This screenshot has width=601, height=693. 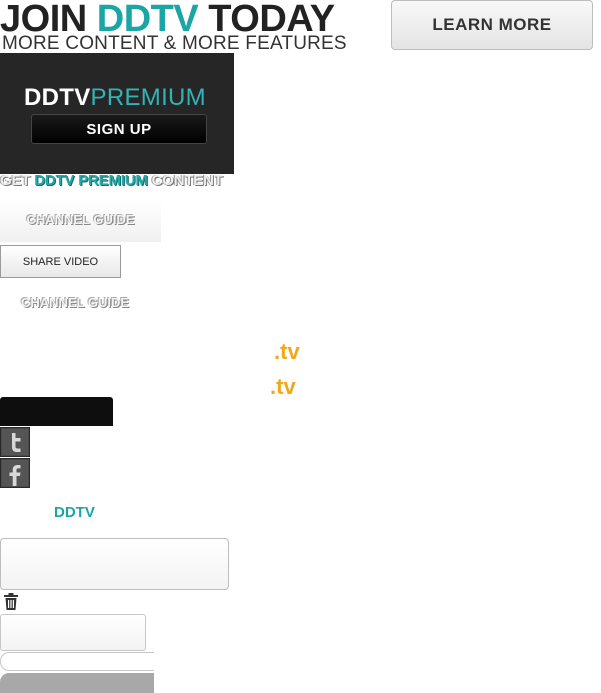 I want to click on learn-more-button: LEARN MORE, so click(x=492, y=25).